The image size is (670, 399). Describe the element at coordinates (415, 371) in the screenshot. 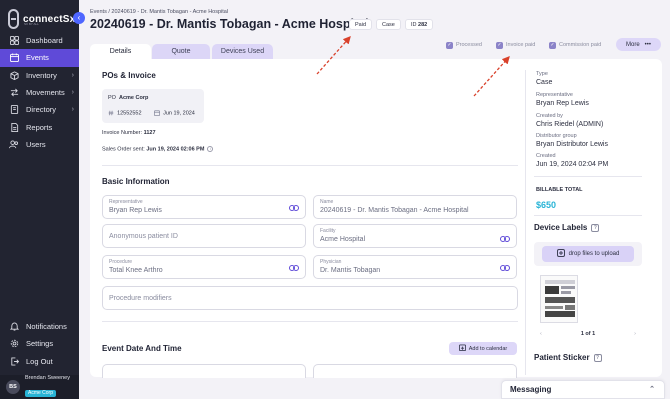

I see `event-time-field` at that location.